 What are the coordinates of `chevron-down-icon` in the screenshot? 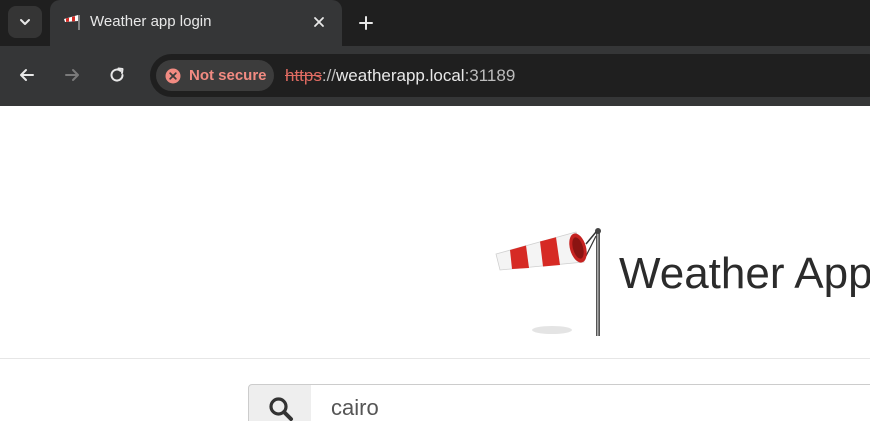 It's located at (25, 22).